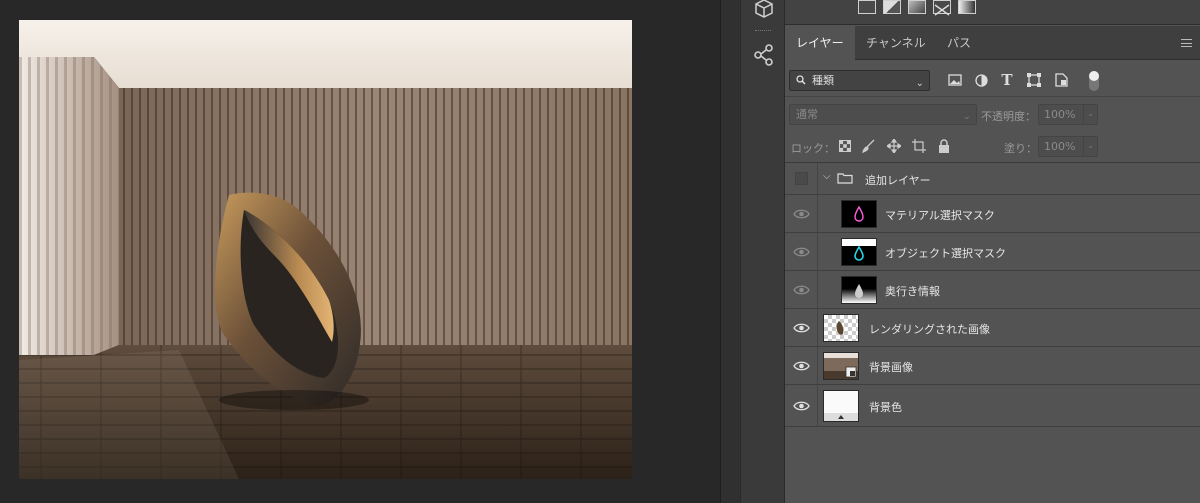 The width and height of the screenshot is (1200, 503). I want to click on layer-name: マテリアル選択マスク, so click(940, 215).